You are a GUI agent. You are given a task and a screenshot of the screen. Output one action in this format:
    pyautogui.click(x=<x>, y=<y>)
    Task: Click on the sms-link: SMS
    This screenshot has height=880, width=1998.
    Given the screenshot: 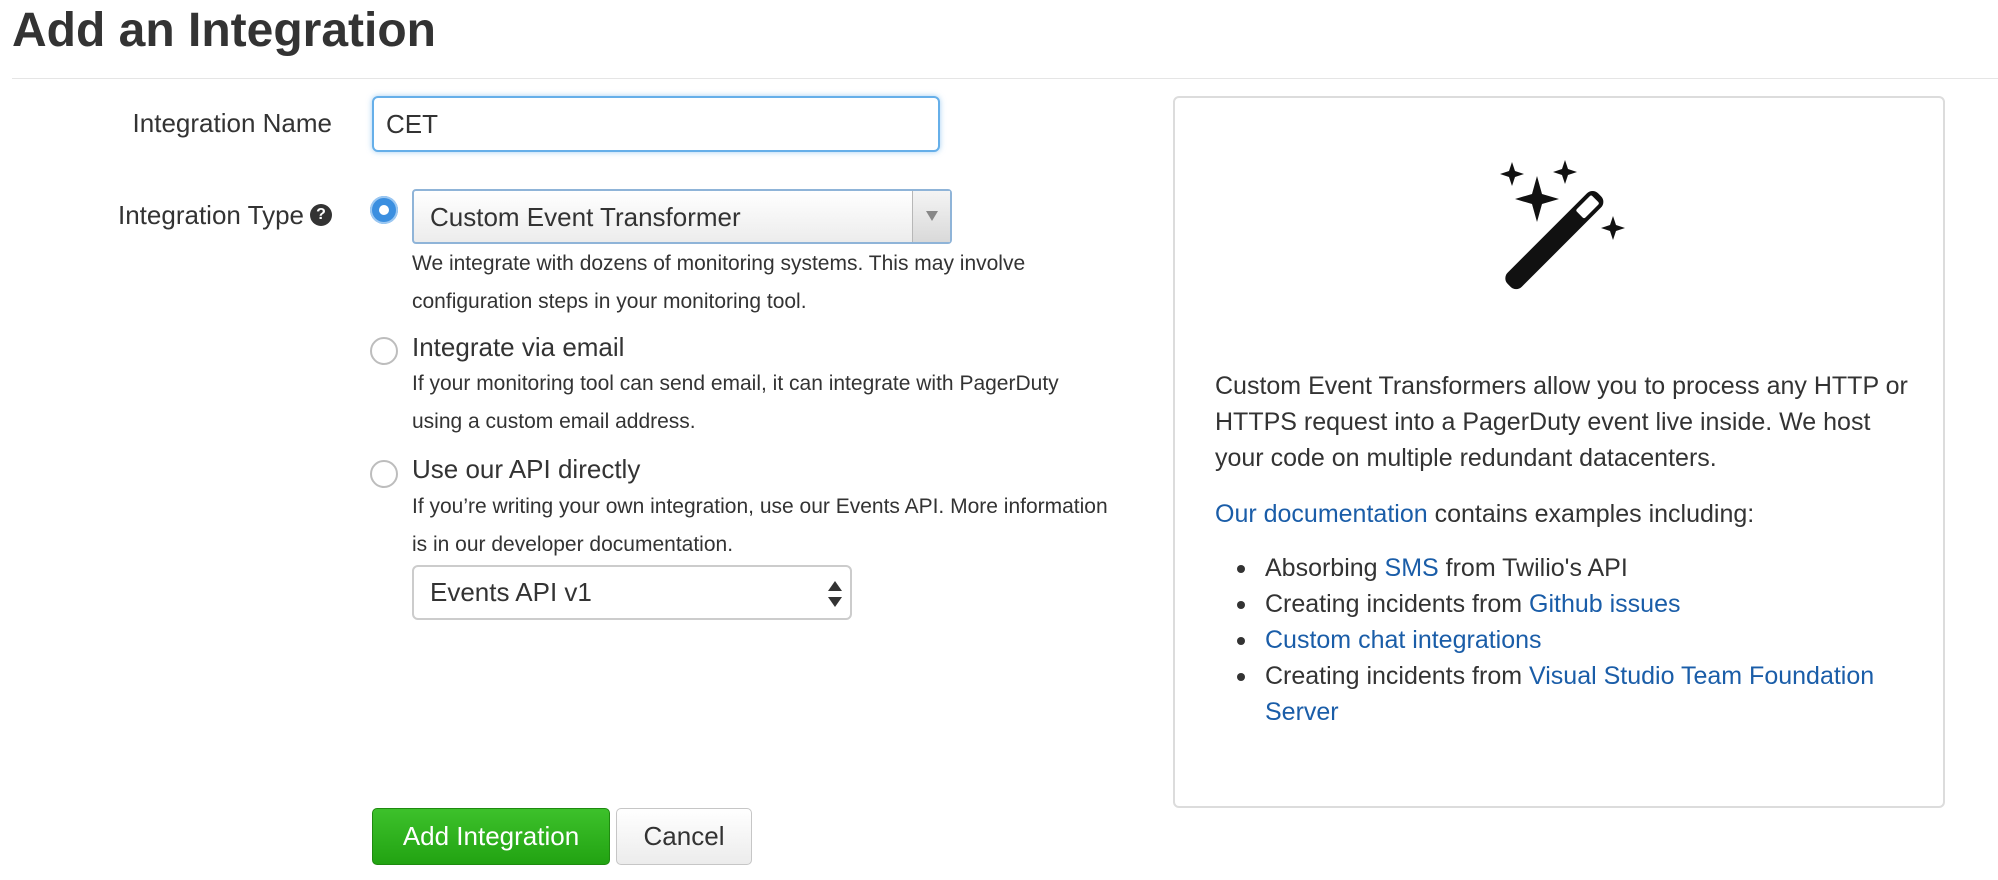 What is the action you would take?
    pyautogui.click(x=1412, y=568)
    